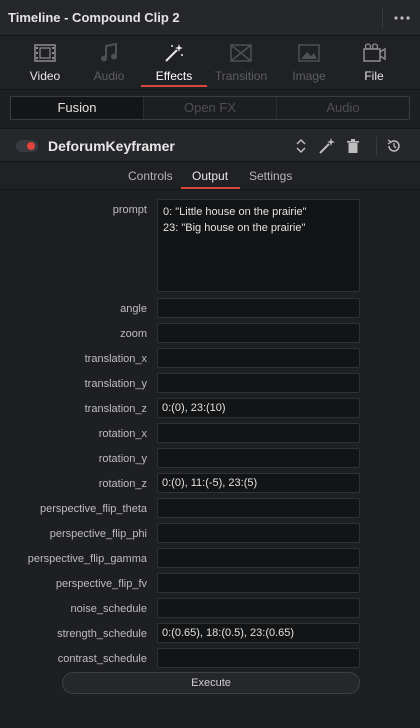 The width and height of the screenshot is (420, 728). Describe the element at coordinates (93, 509) in the screenshot. I see `perspective-flip-theta-label: perspective_flip_theta` at that location.